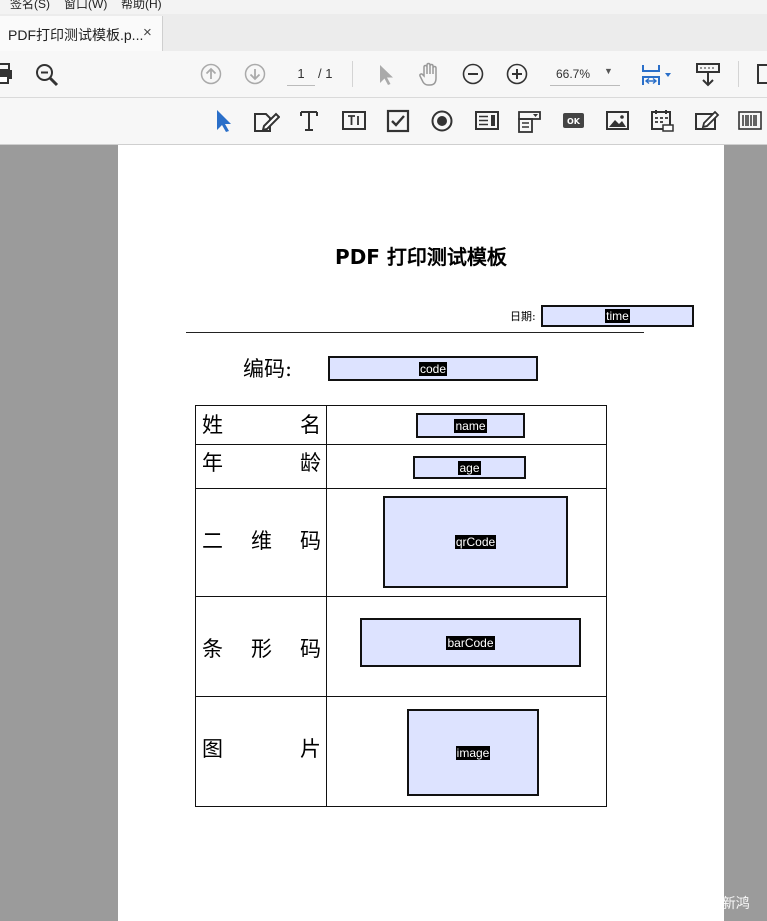  I want to click on image-field-name: image, so click(473, 752).